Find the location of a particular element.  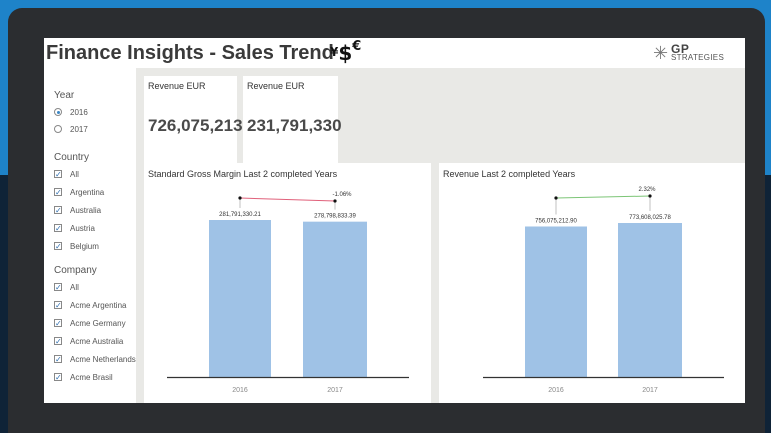

dollar-symbol: $ is located at coordinates (345, 53).